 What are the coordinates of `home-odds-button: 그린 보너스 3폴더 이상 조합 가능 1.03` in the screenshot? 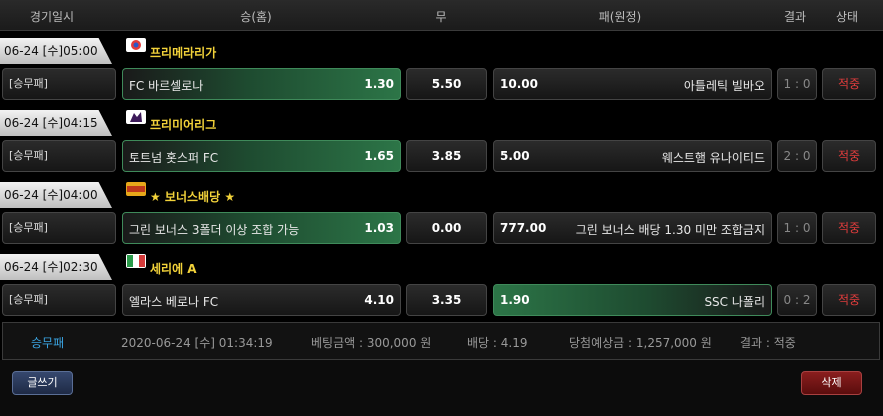 It's located at (261, 228).